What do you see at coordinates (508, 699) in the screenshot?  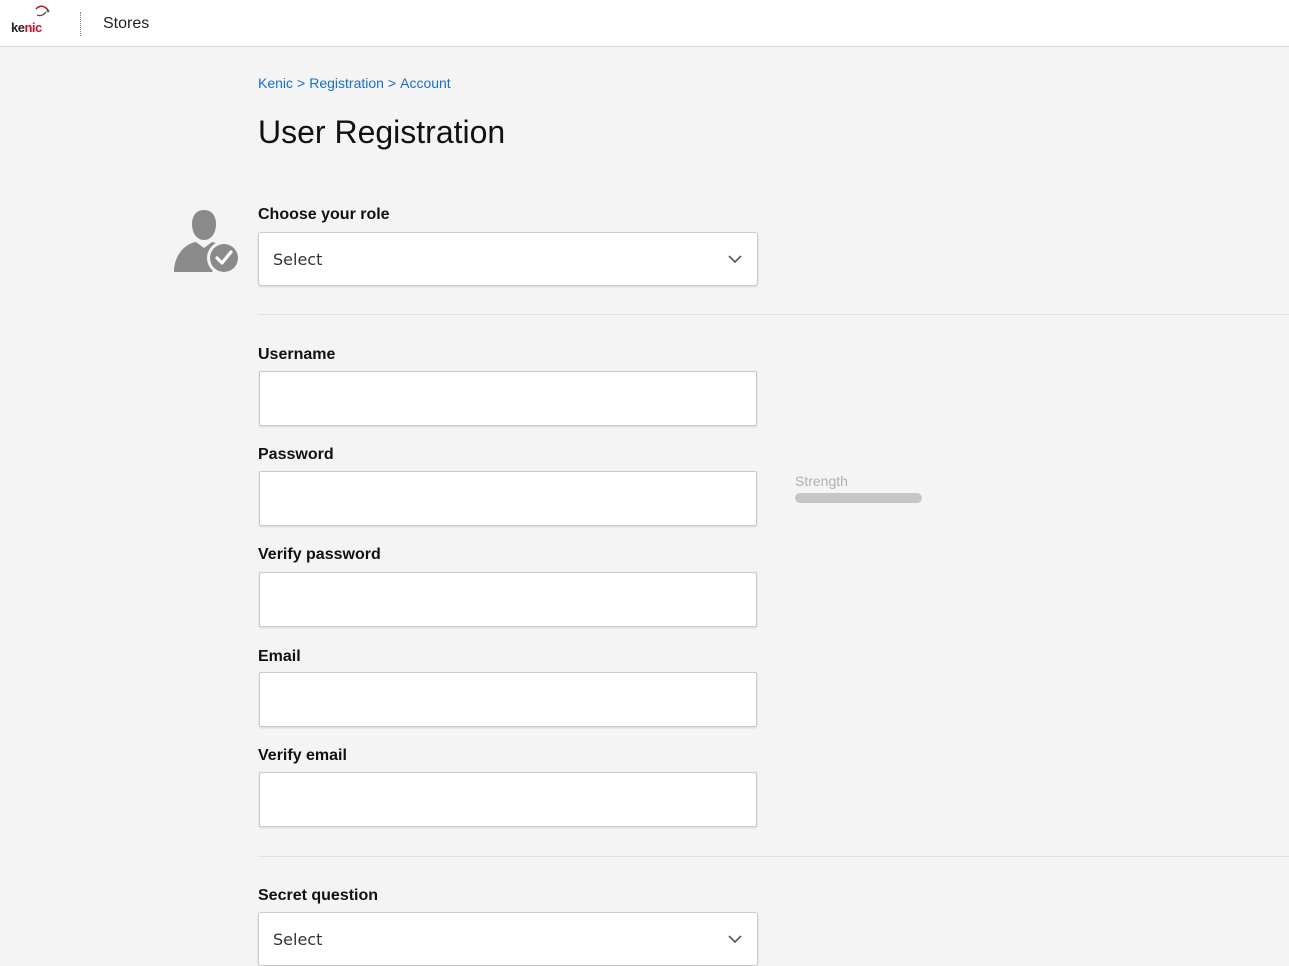 I see `email-input` at bounding box center [508, 699].